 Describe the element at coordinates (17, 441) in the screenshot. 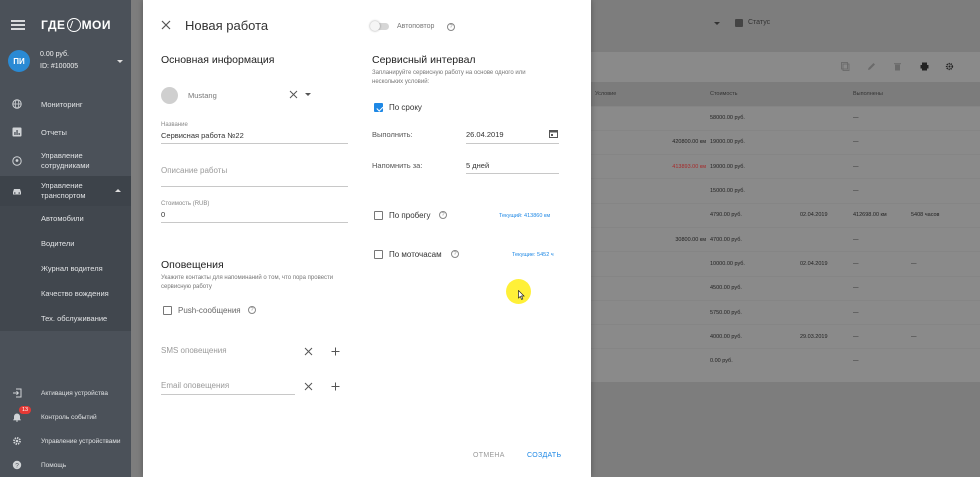

I see `gear-icon` at that location.